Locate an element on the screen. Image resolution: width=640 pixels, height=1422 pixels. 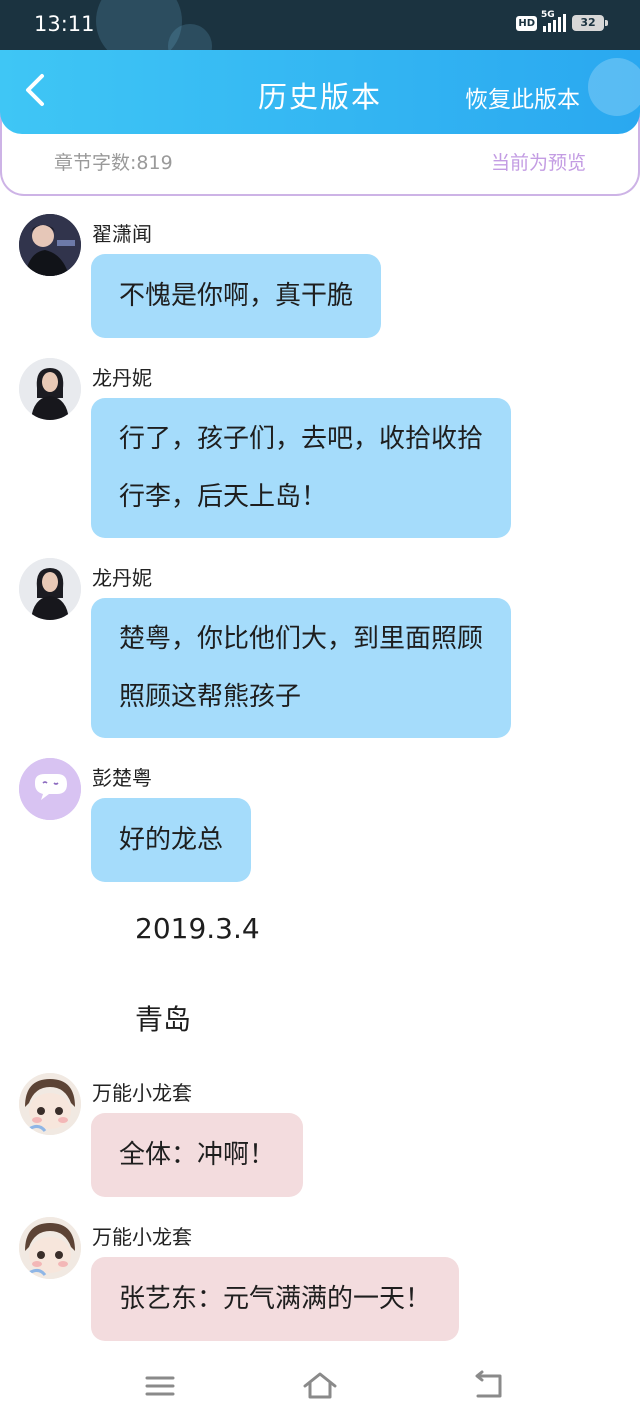
title-bar: 历史版本 恢复此版本 is located at coordinates (320, 92).